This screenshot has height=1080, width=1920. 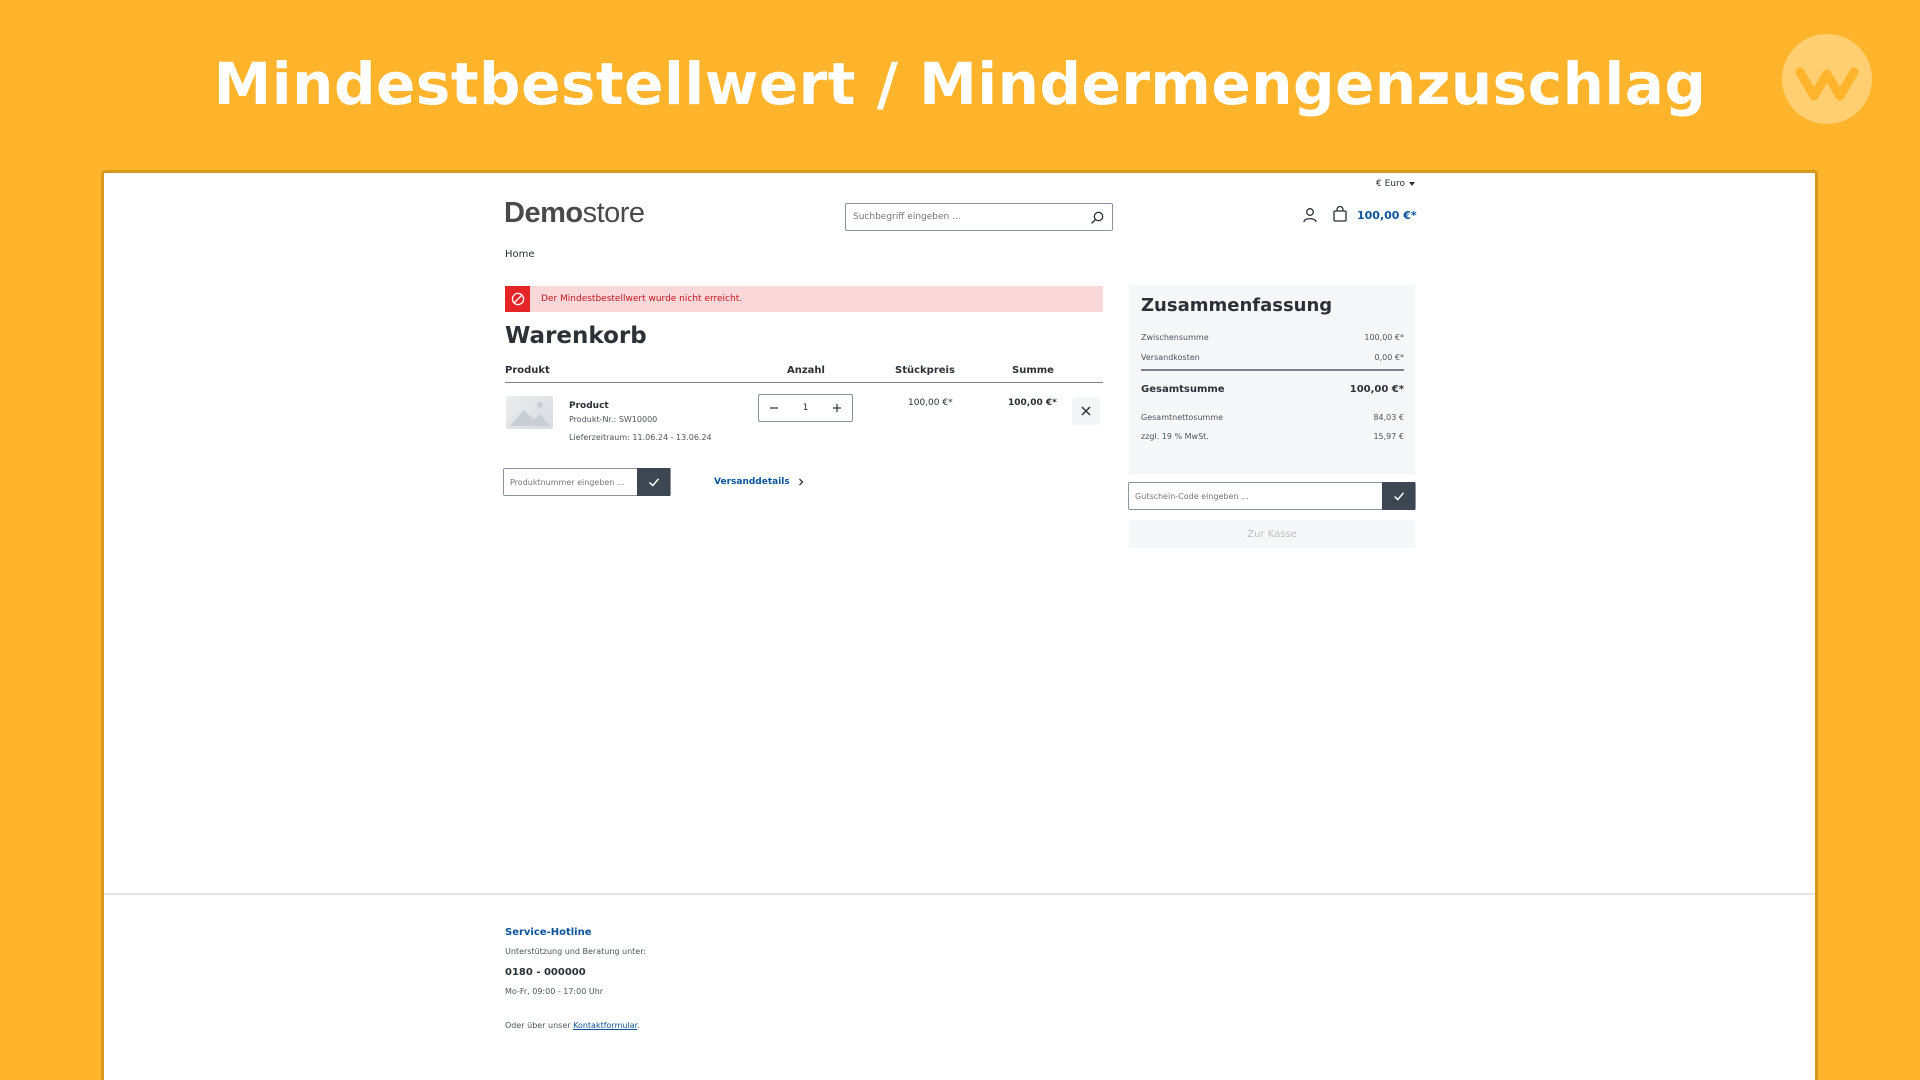 What do you see at coordinates (570, 482) in the screenshot?
I see `product-number-input` at bounding box center [570, 482].